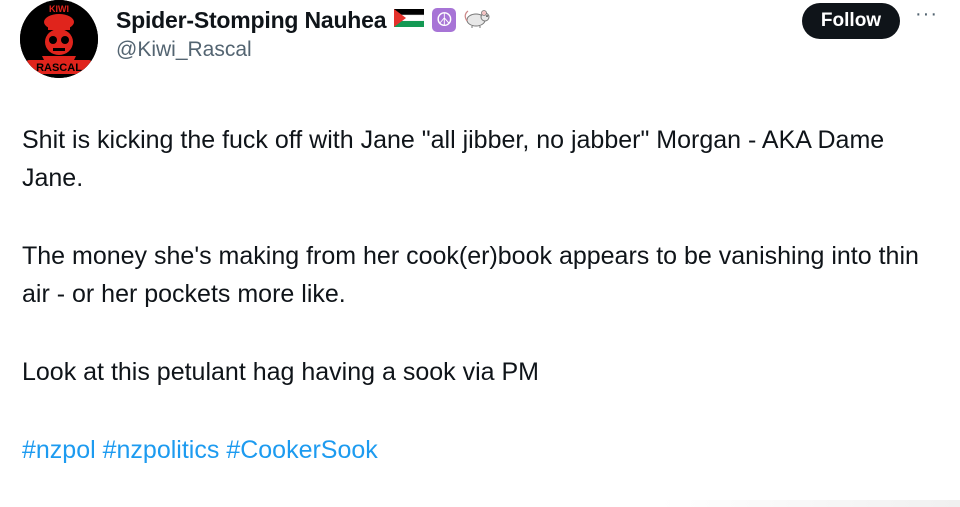 This screenshot has width=960, height=507. Describe the element at coordinates (301, 450) in the screenshot. I see `hashtag-link: #CookerSook` at that location.